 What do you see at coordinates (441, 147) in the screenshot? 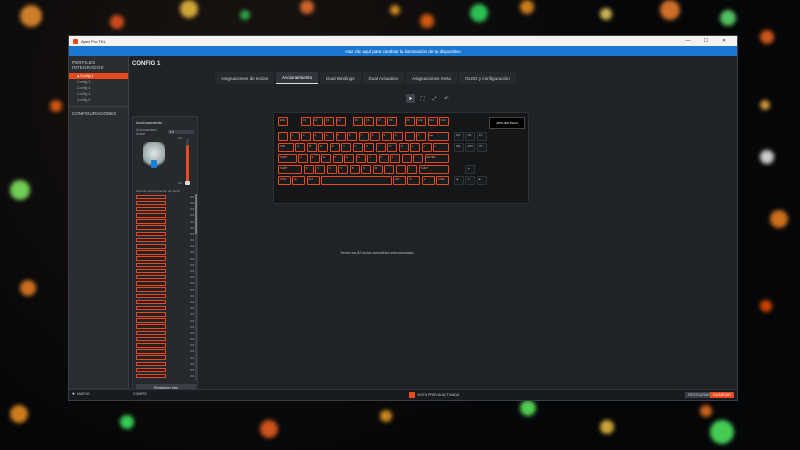
I see `keyboard-key: \` at bounding box center [441, 147].